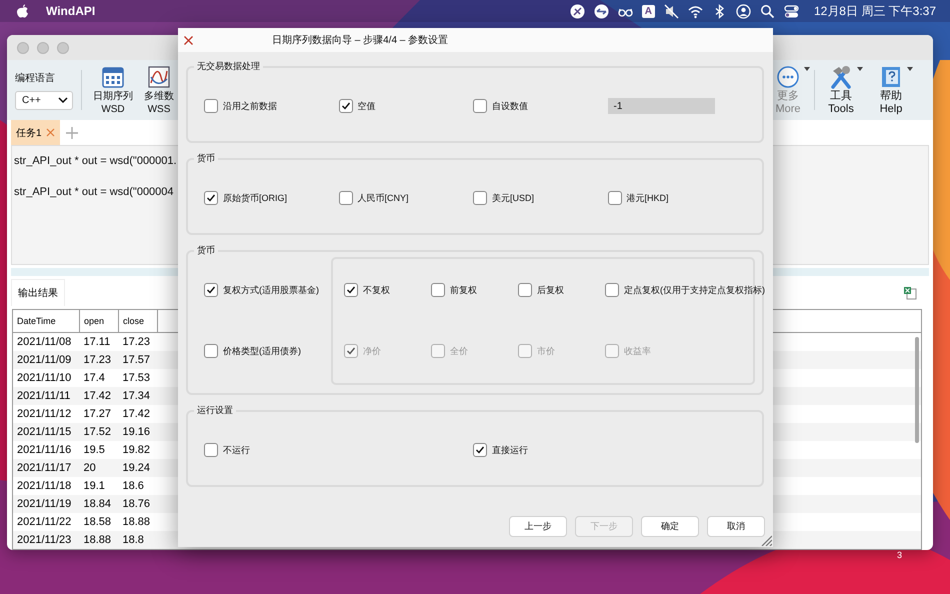 The image size is (950, 594). What do you see at coordinates (113, 90) in the screenshot?
I see `toolbar-button: 日期序列 WSD` at bounding box center [113, 90].